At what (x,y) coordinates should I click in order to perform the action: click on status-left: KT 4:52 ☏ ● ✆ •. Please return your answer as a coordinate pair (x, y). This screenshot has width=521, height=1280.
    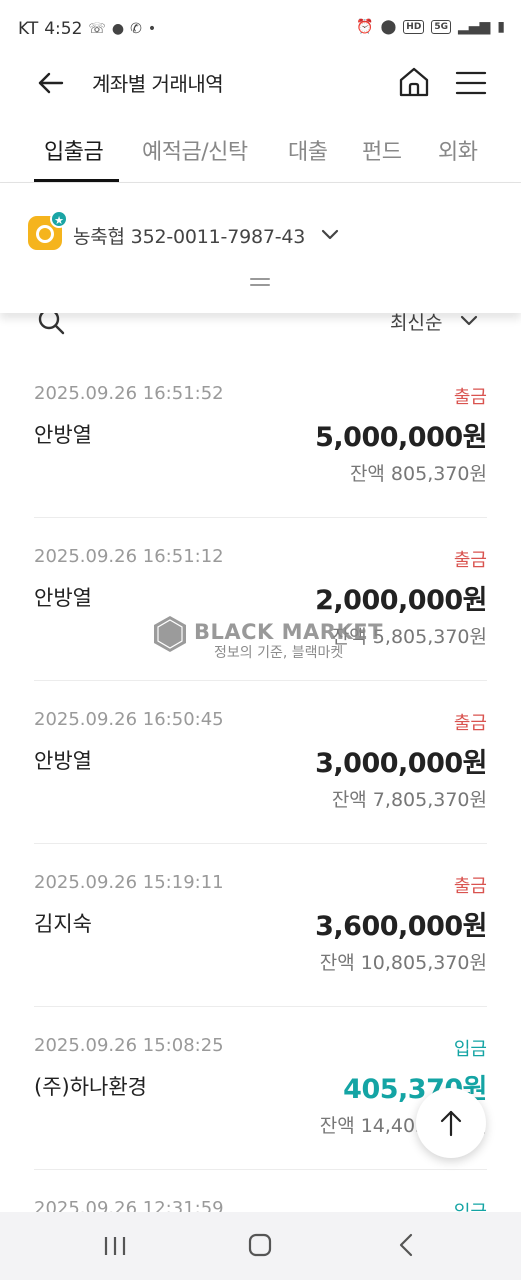
    Looking at the image, I should click on (87, 29).